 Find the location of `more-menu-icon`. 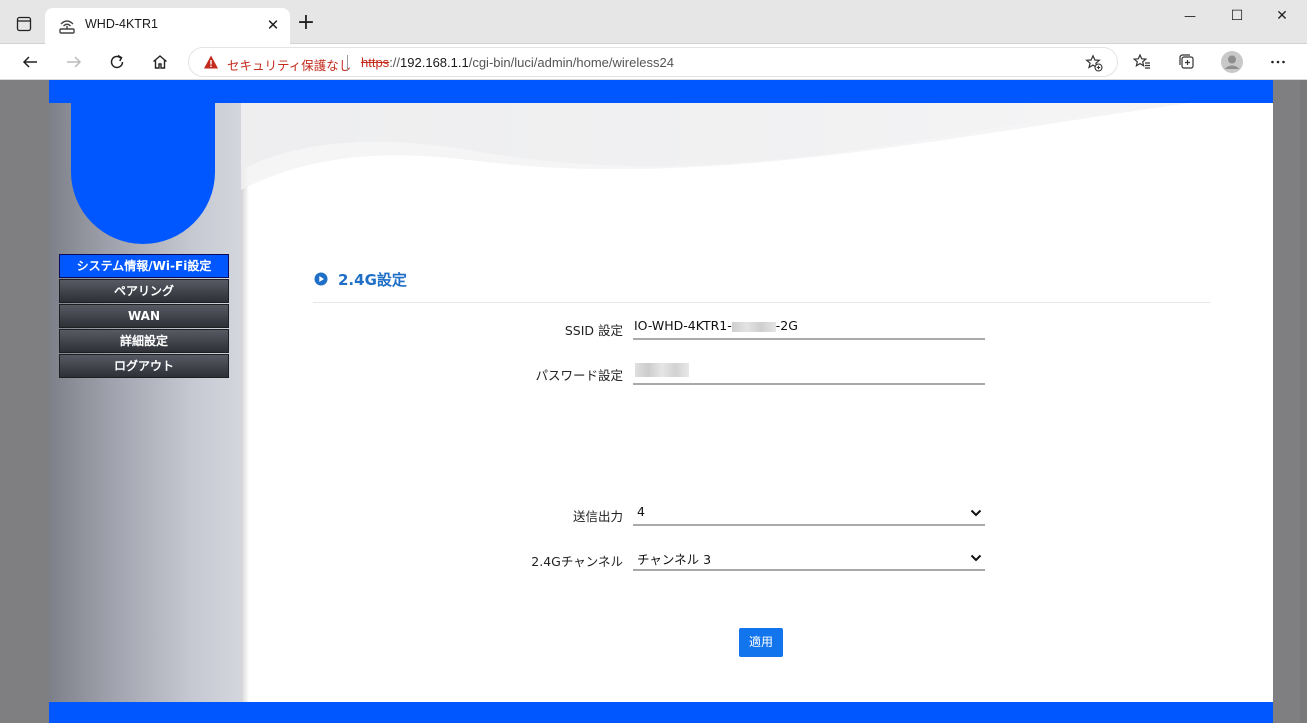

more-menu-icon is located at coordinates (1278, 62).